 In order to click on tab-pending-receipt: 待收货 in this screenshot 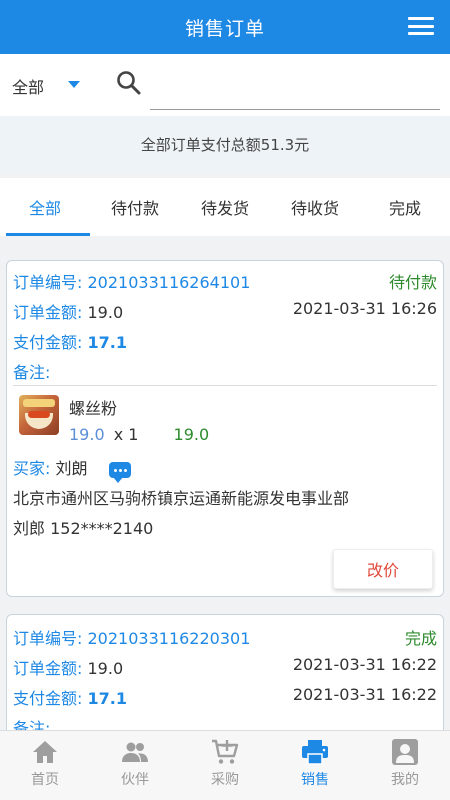, I will do `click(315, 207)`.